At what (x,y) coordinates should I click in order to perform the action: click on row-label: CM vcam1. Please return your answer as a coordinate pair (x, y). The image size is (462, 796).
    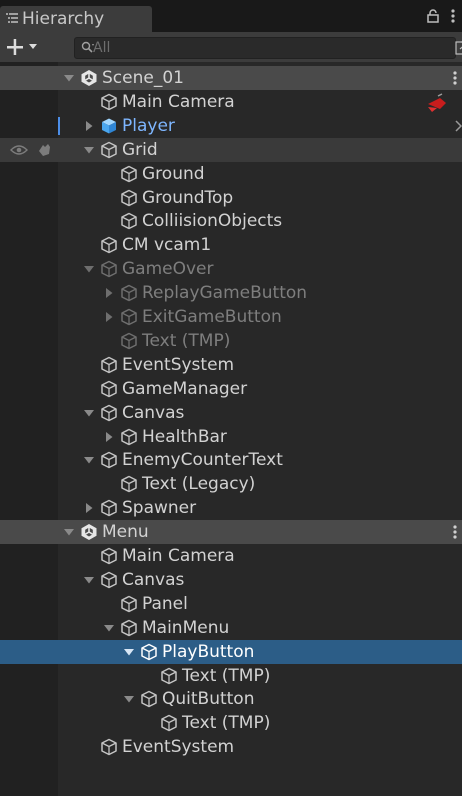
    Looking at the image, I should click on (167, 245).